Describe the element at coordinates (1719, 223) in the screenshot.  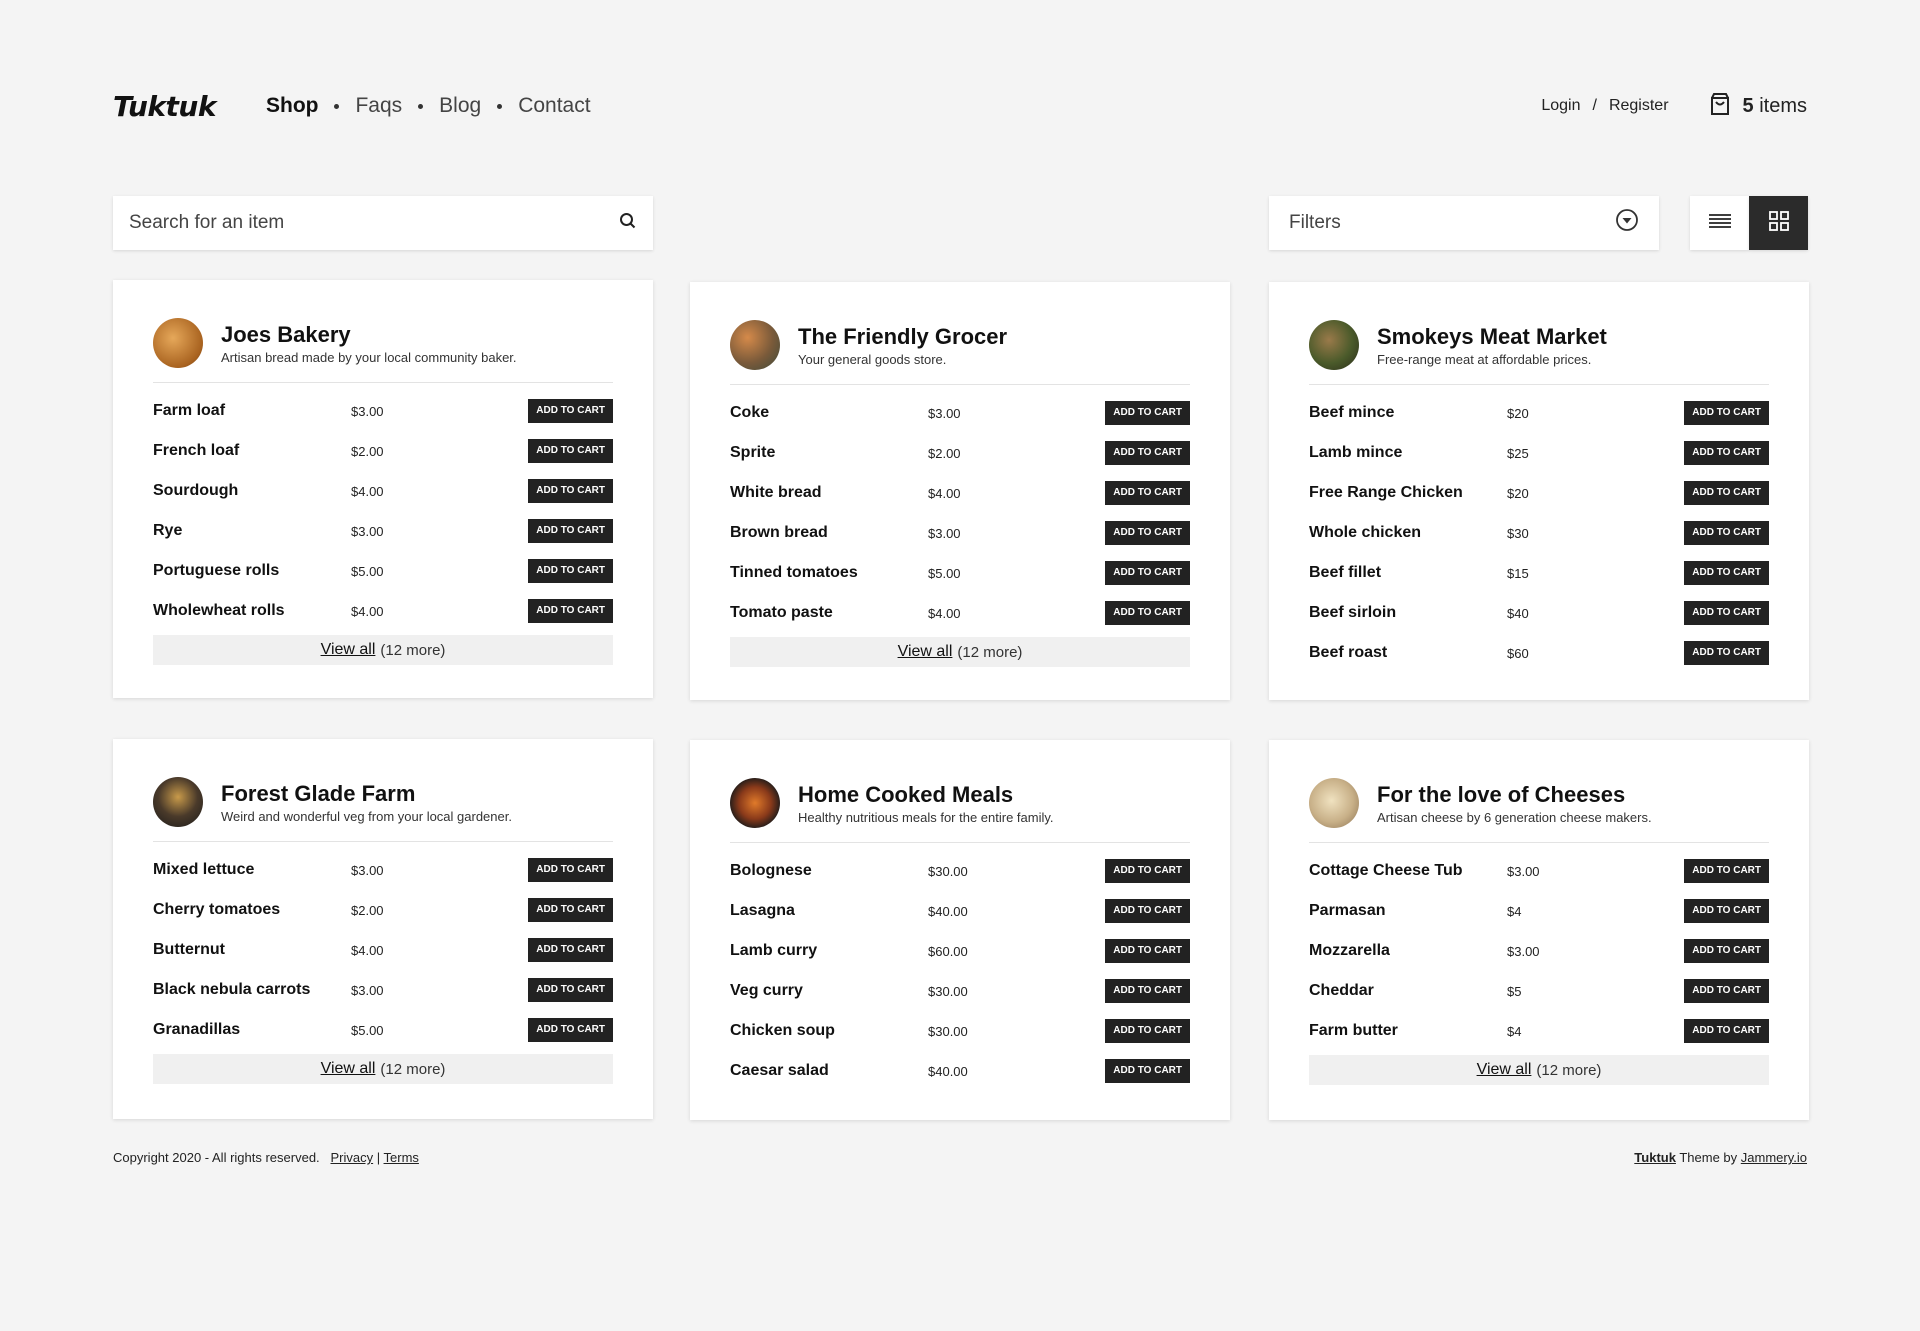
I see `list-view-button` at that location.